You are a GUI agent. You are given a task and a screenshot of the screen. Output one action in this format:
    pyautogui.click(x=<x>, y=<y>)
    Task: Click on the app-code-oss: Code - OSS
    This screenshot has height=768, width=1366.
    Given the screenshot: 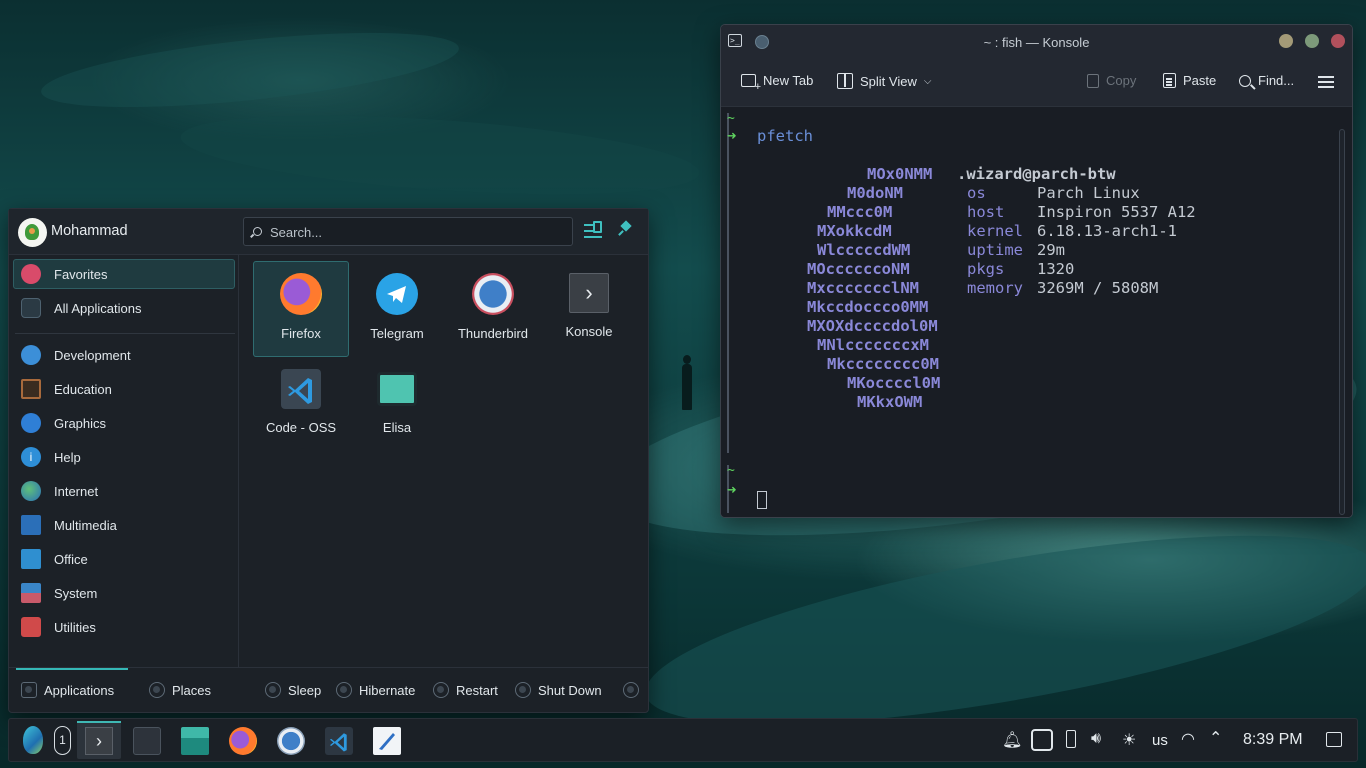 What is the action you would take?
    pyautogui.click(x=301, y=405)
    